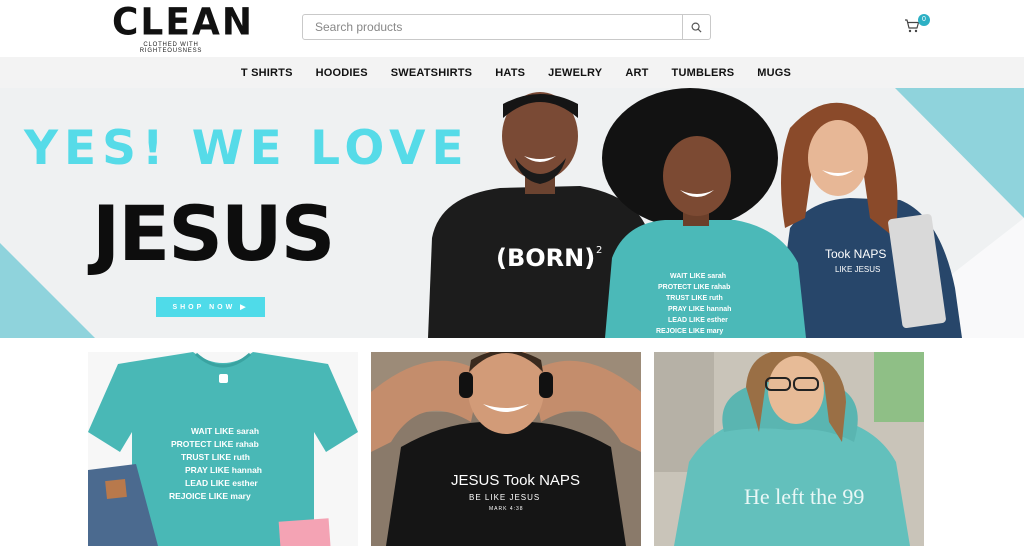  Describe the element at coordinates (515, 480) in the screenshot. I see `card2-shirt-title: JESUS Took NAPS` at that location.